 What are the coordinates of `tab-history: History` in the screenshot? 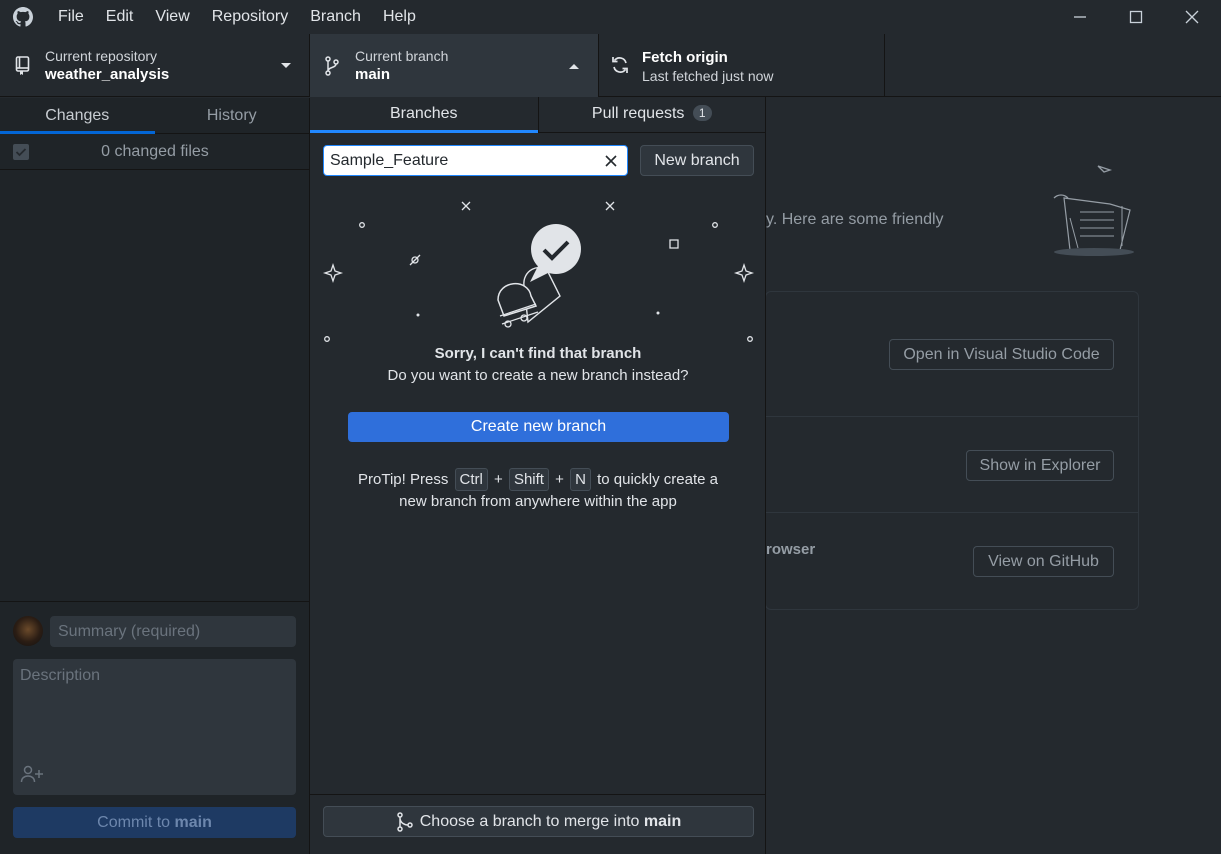 It's located at (232, 115).